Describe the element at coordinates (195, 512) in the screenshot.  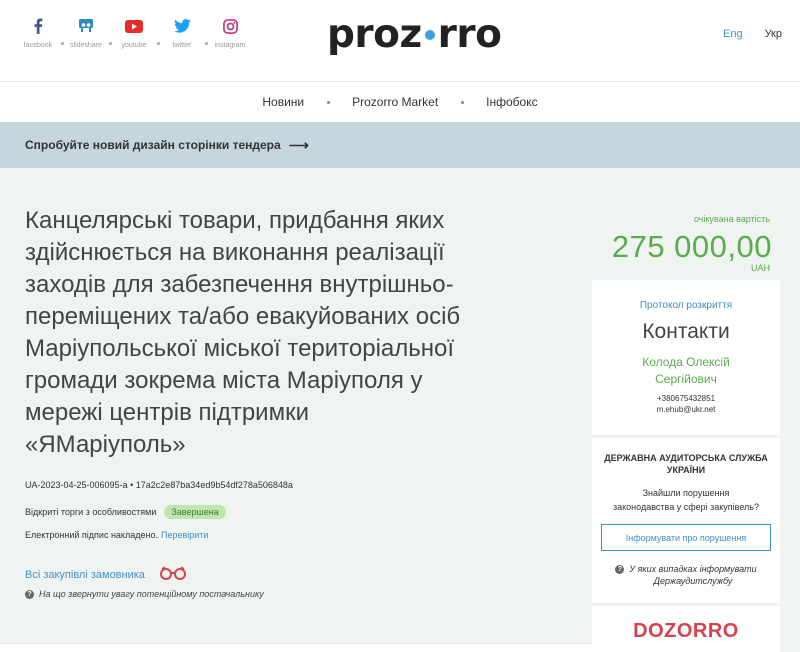
I see `status-badge: Завершена` at that location.